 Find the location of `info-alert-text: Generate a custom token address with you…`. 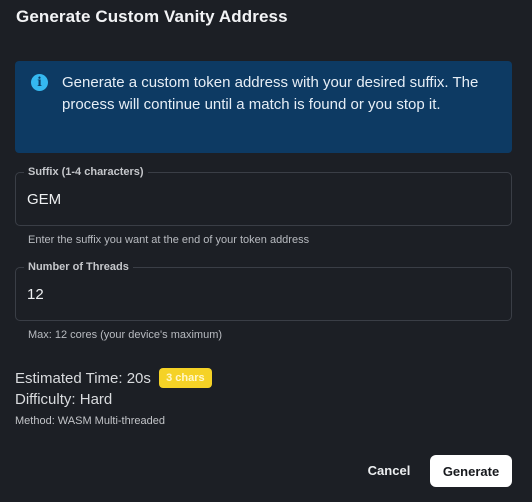

info-alert-text: Generate a custom token address with you… is located at coordinates (270, 93).